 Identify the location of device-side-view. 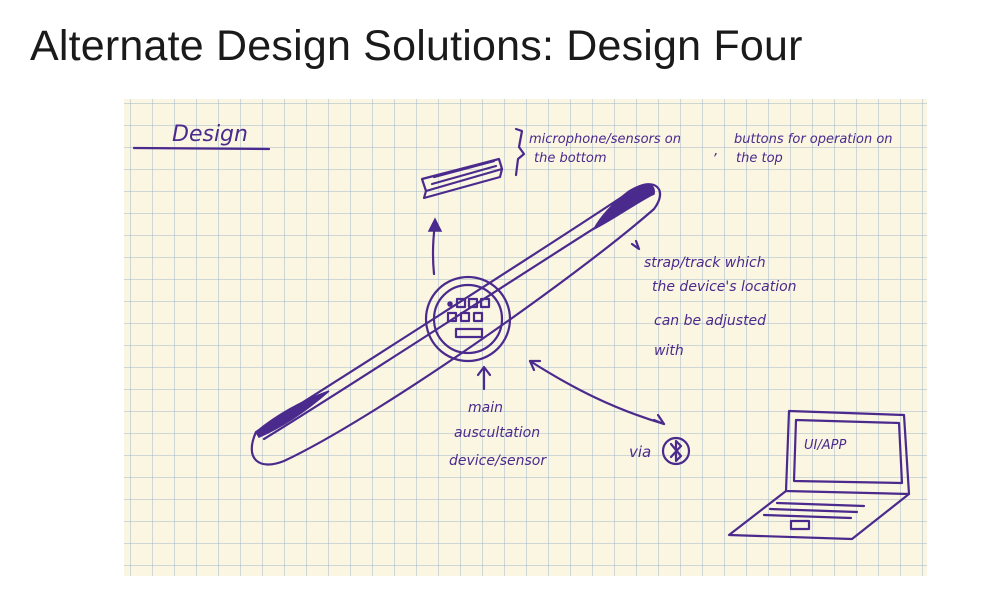
(462, 178).